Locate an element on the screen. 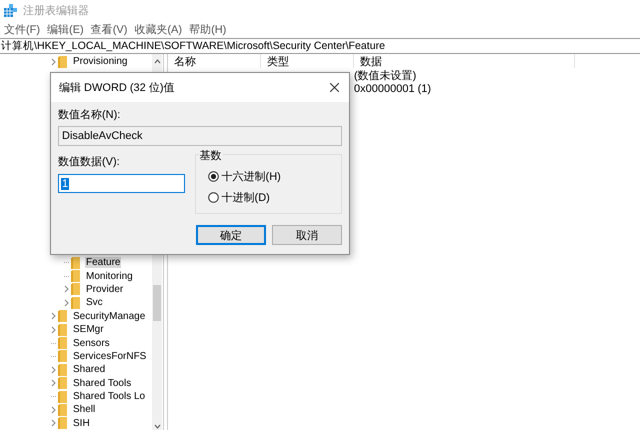 The width and height of the screenshot is (640, 430). menu-item: 收藏夹(A) is located at coordinates (159, 29).